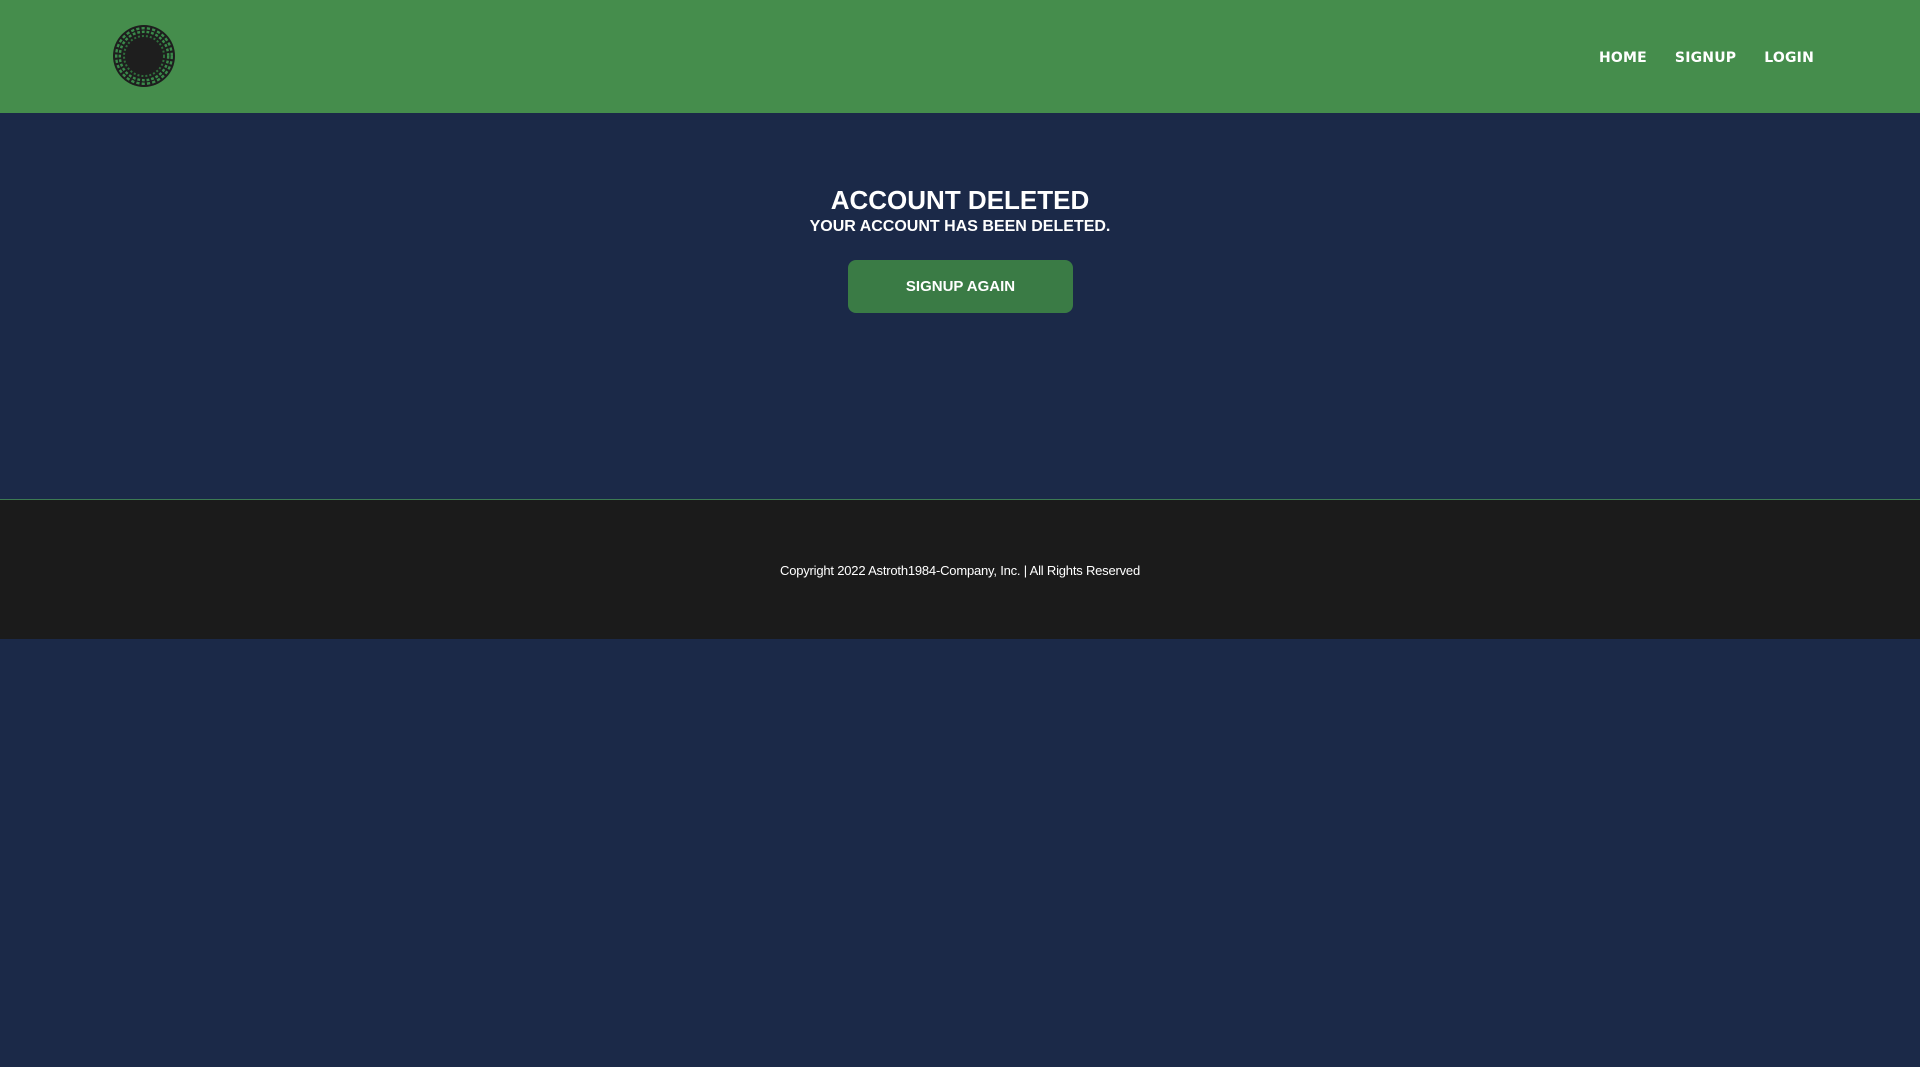 This screenshot has width=1920, height=1067. I want to click on page-subtitle: YOUR ACCOUNT HAS BEEN DELETED., so click(960, 226).